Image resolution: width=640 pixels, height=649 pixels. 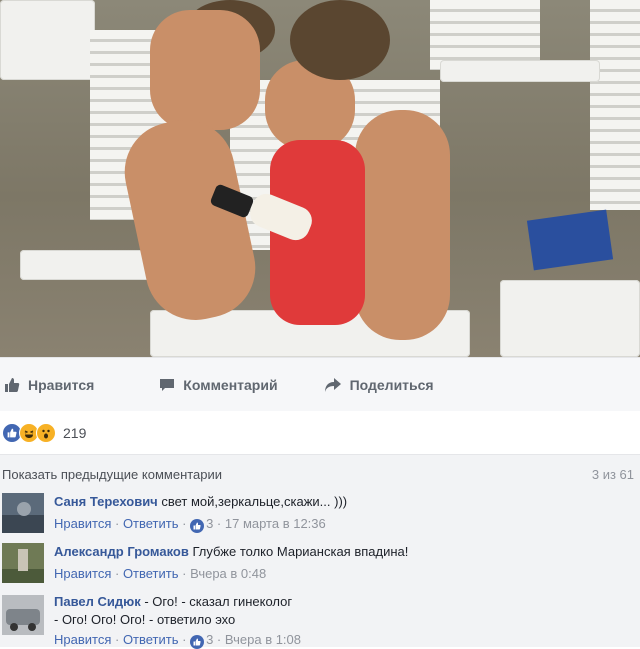 What do you see at coordinates (275, 523) in the screenshot?
I see `comment-timestamp: 17 марта в 12:36` at bounding box center [275, 523].